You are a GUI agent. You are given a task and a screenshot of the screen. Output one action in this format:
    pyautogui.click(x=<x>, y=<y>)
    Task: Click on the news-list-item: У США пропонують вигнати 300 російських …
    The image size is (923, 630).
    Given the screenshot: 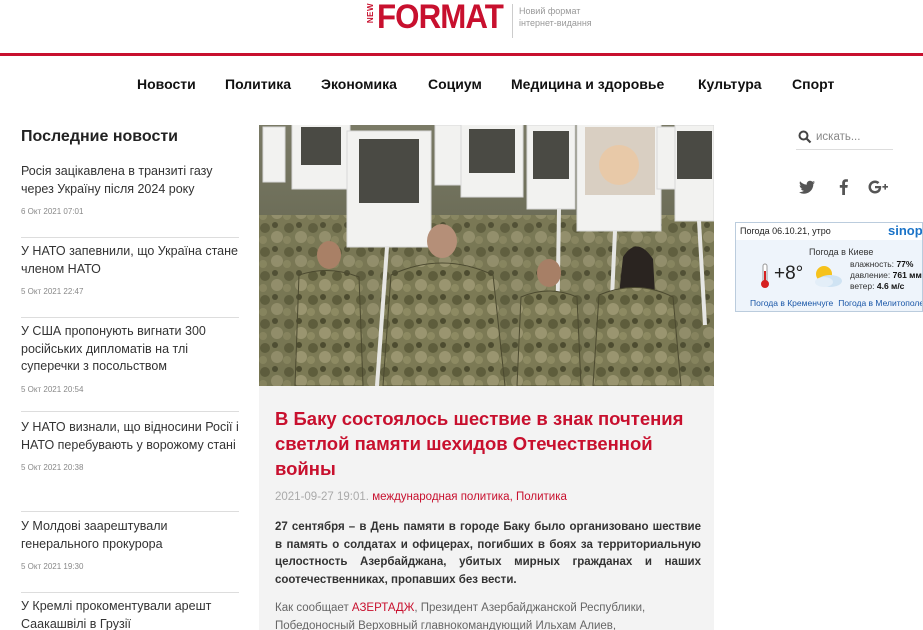 What is the action you would take?
    pyautogui.click(x=130, y=358)
    